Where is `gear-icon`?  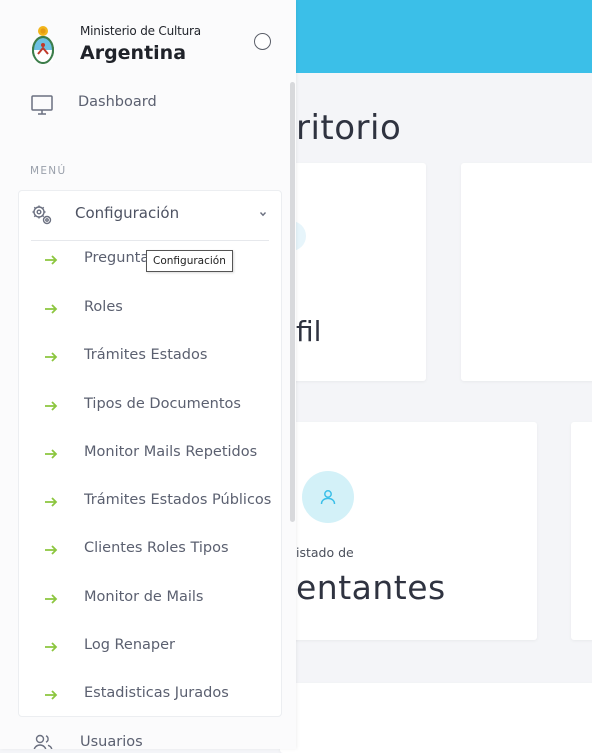 gear-icon is located at coordinates (42, 215).